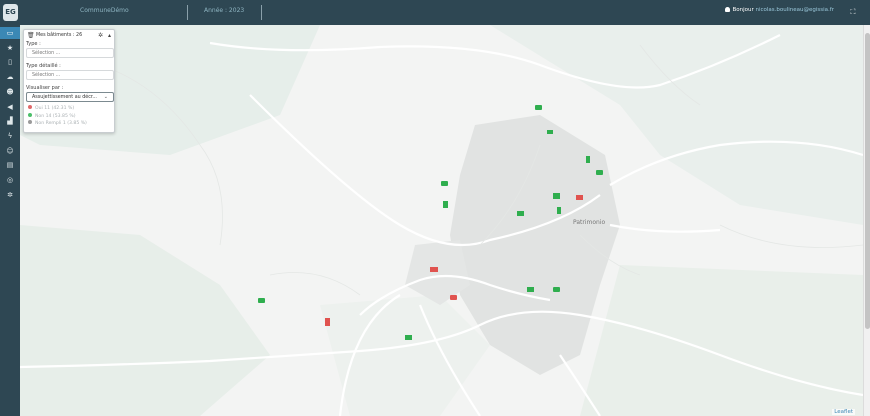 The width and height of the screenshot is (870, 416). What do you see at coordinates (589, 222) in the screenshot?
I see `place-label: Patrimonio` at bounding box center [589, 222].